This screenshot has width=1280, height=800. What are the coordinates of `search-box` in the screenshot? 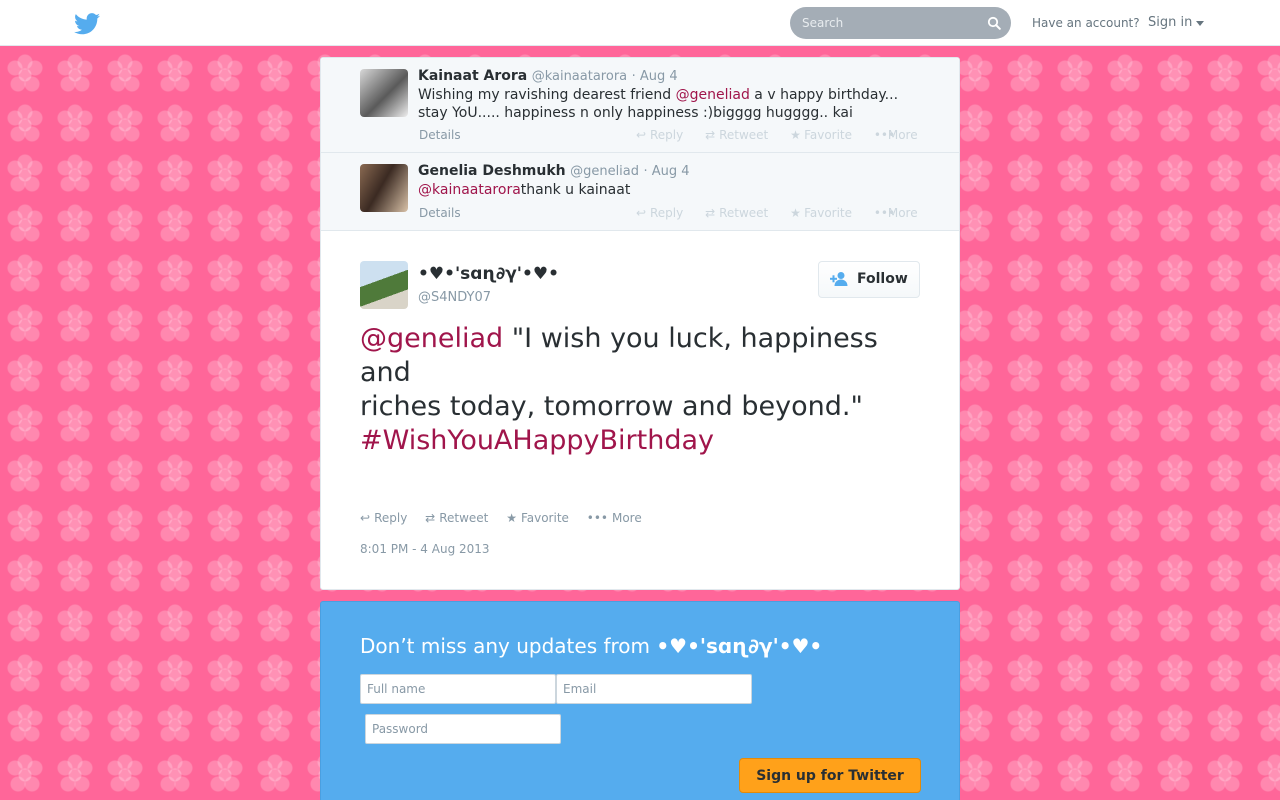 It's located at (900, 23).